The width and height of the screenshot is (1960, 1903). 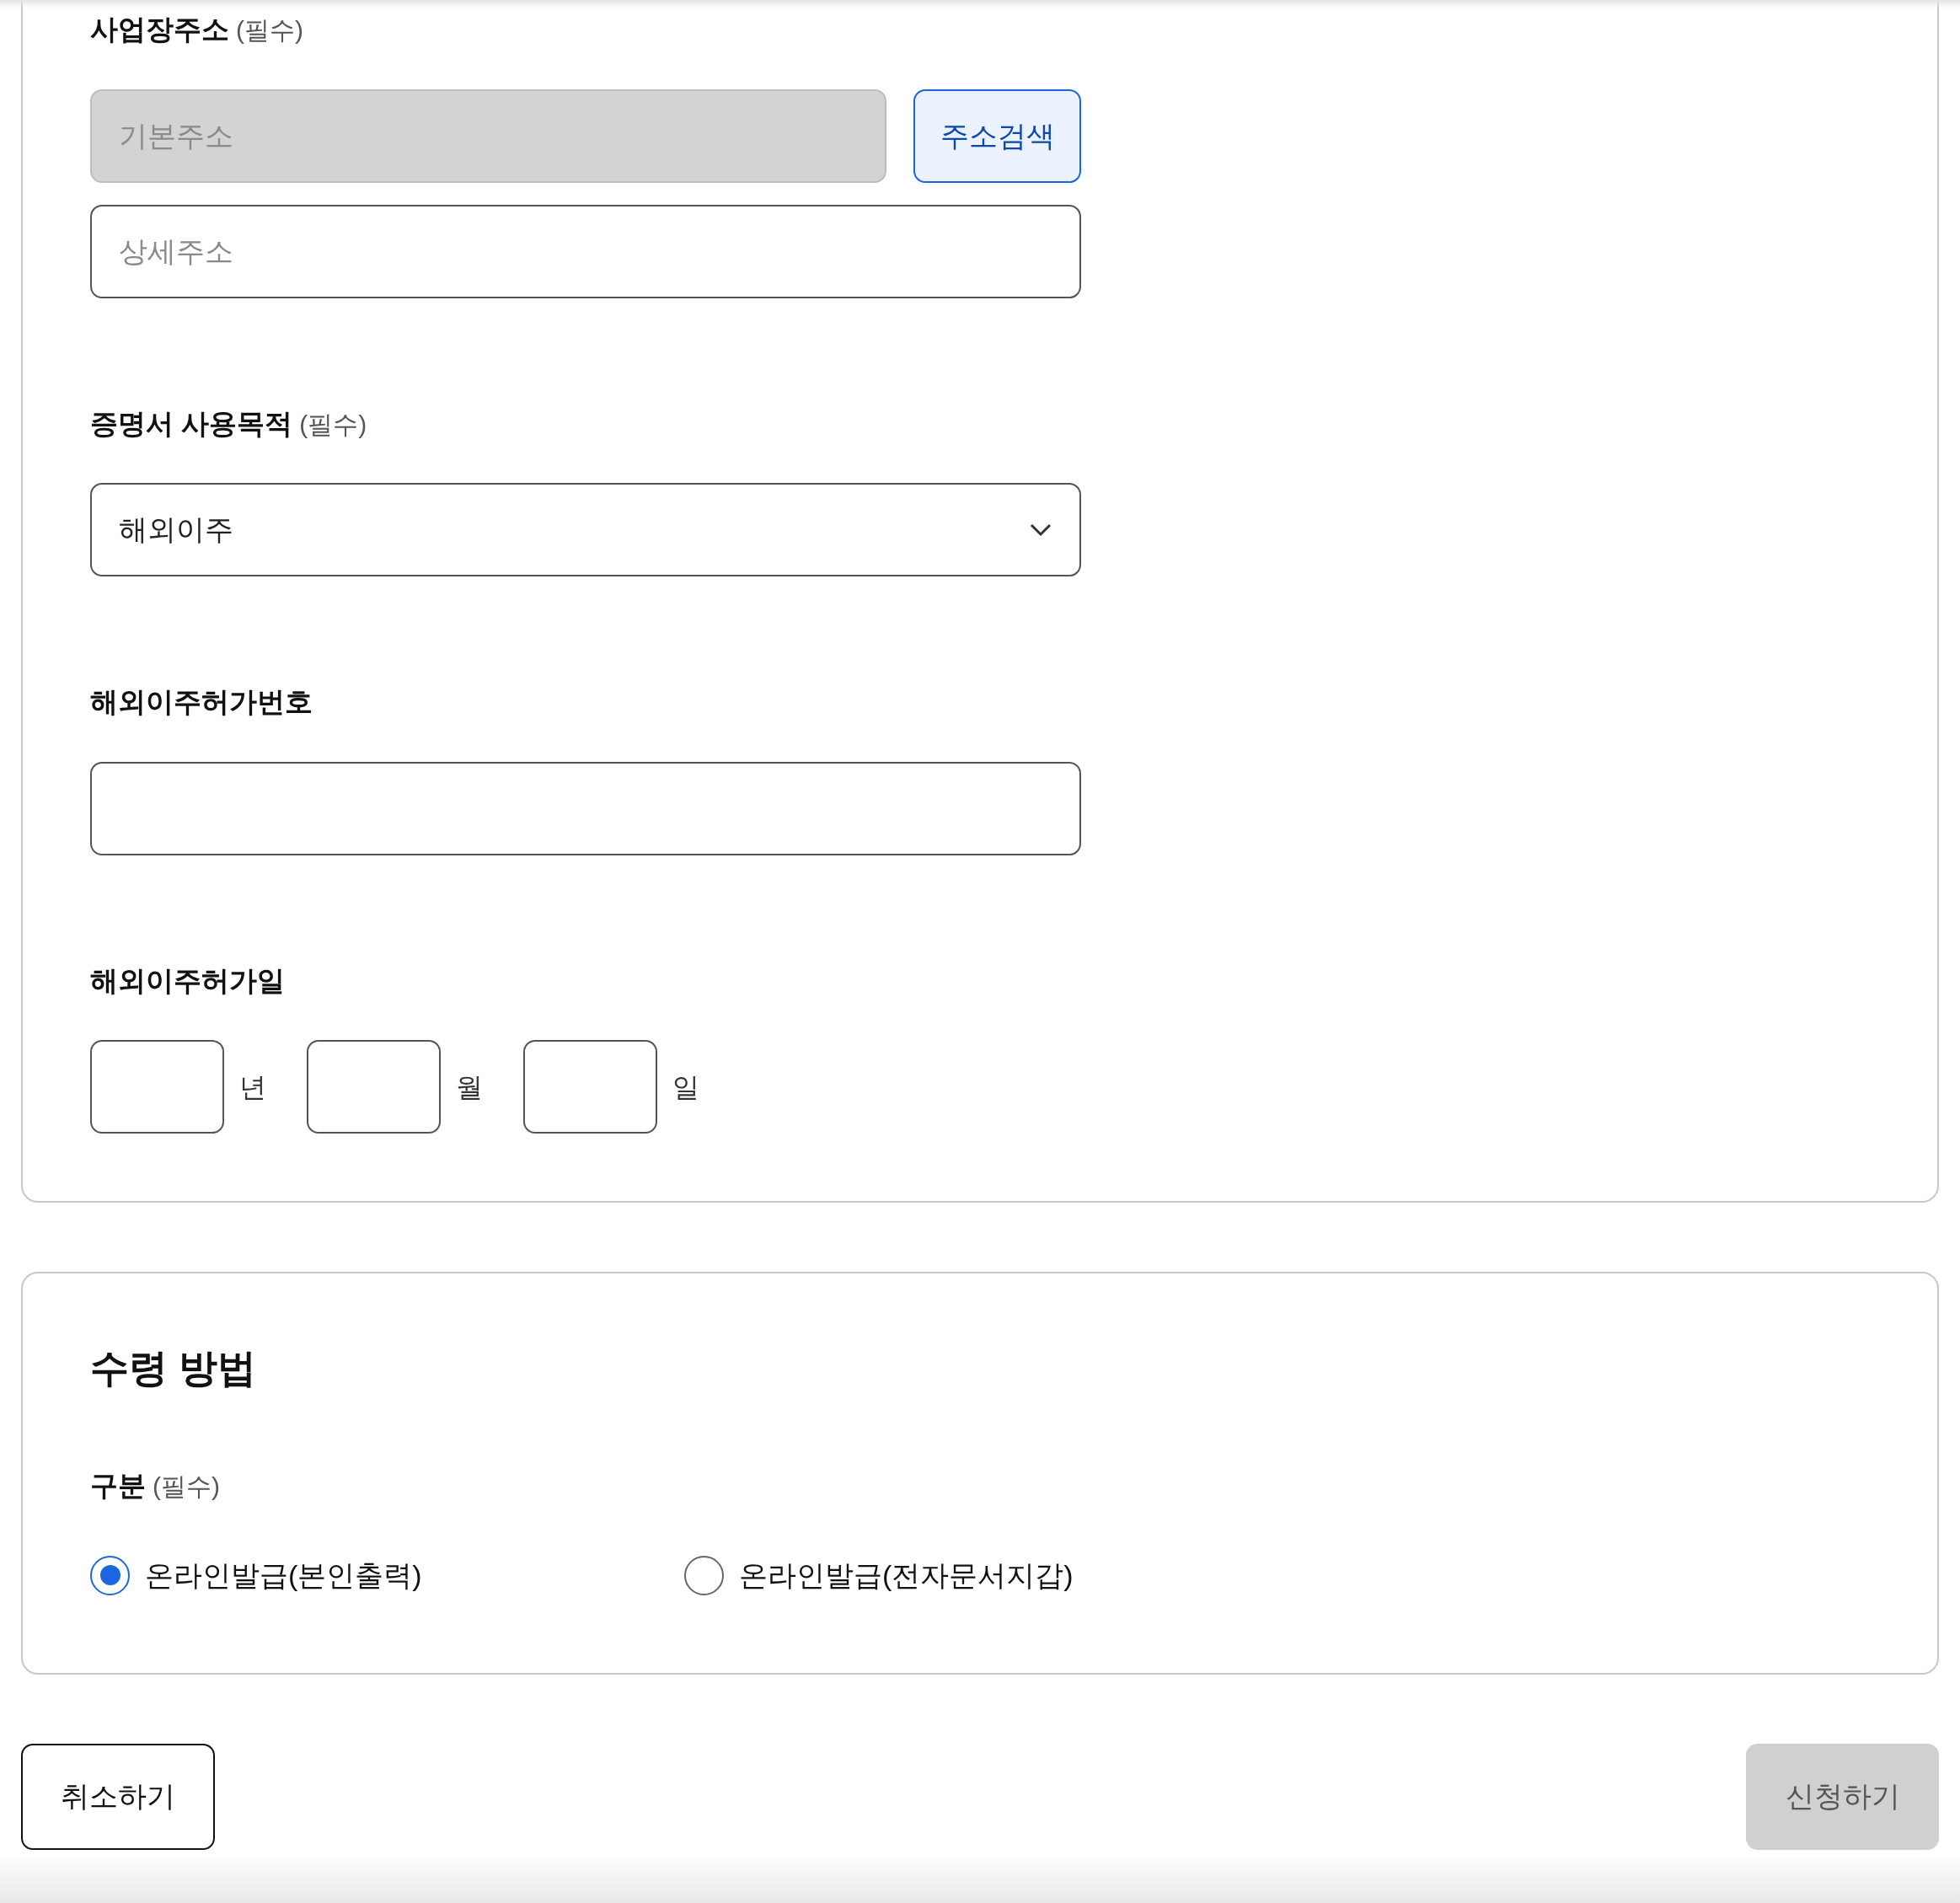 What do you see at coordinates (201, 702) in the screenshot?
I see `field-label: 해외이주허가번호` at bounding box center [201, 702].